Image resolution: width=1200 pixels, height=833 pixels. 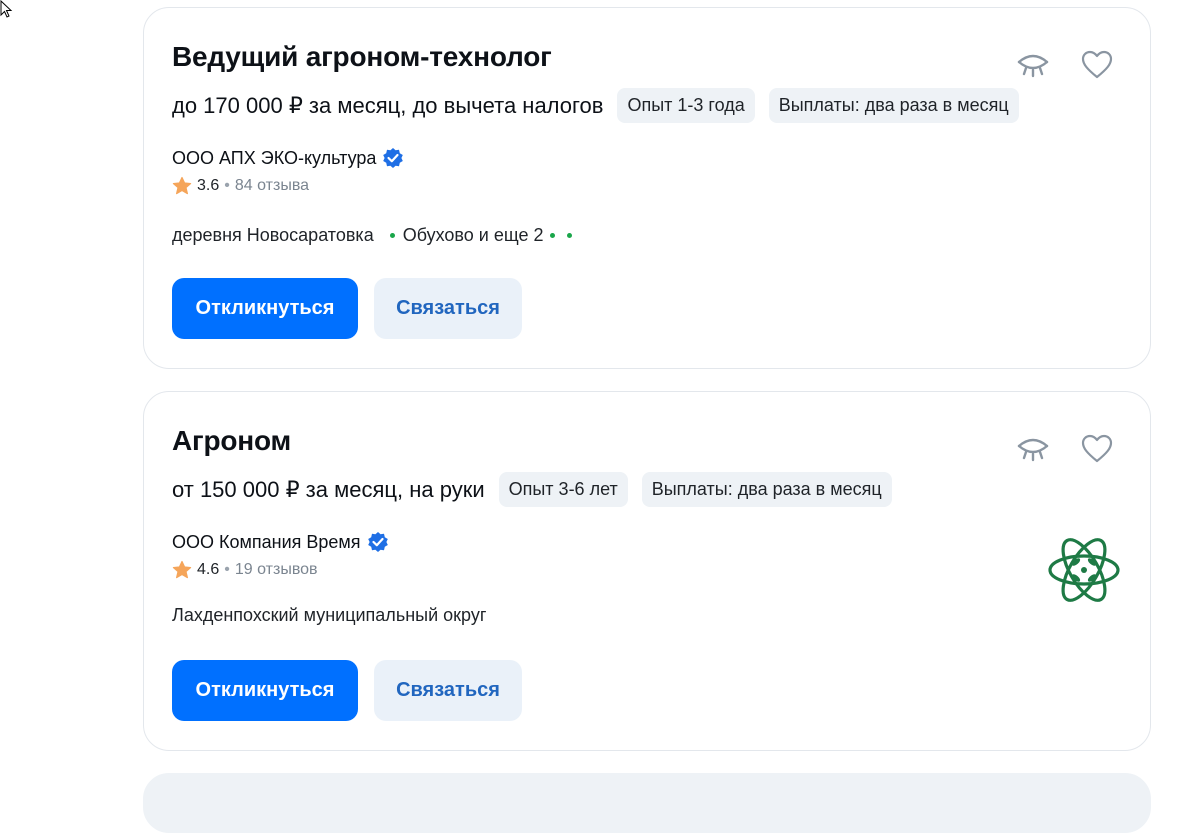 What do you see at coordinates (563, 489) in the screenshot?
I see `experience-tag: Опыт 3-6 лет` at bounding box center [563, 489].